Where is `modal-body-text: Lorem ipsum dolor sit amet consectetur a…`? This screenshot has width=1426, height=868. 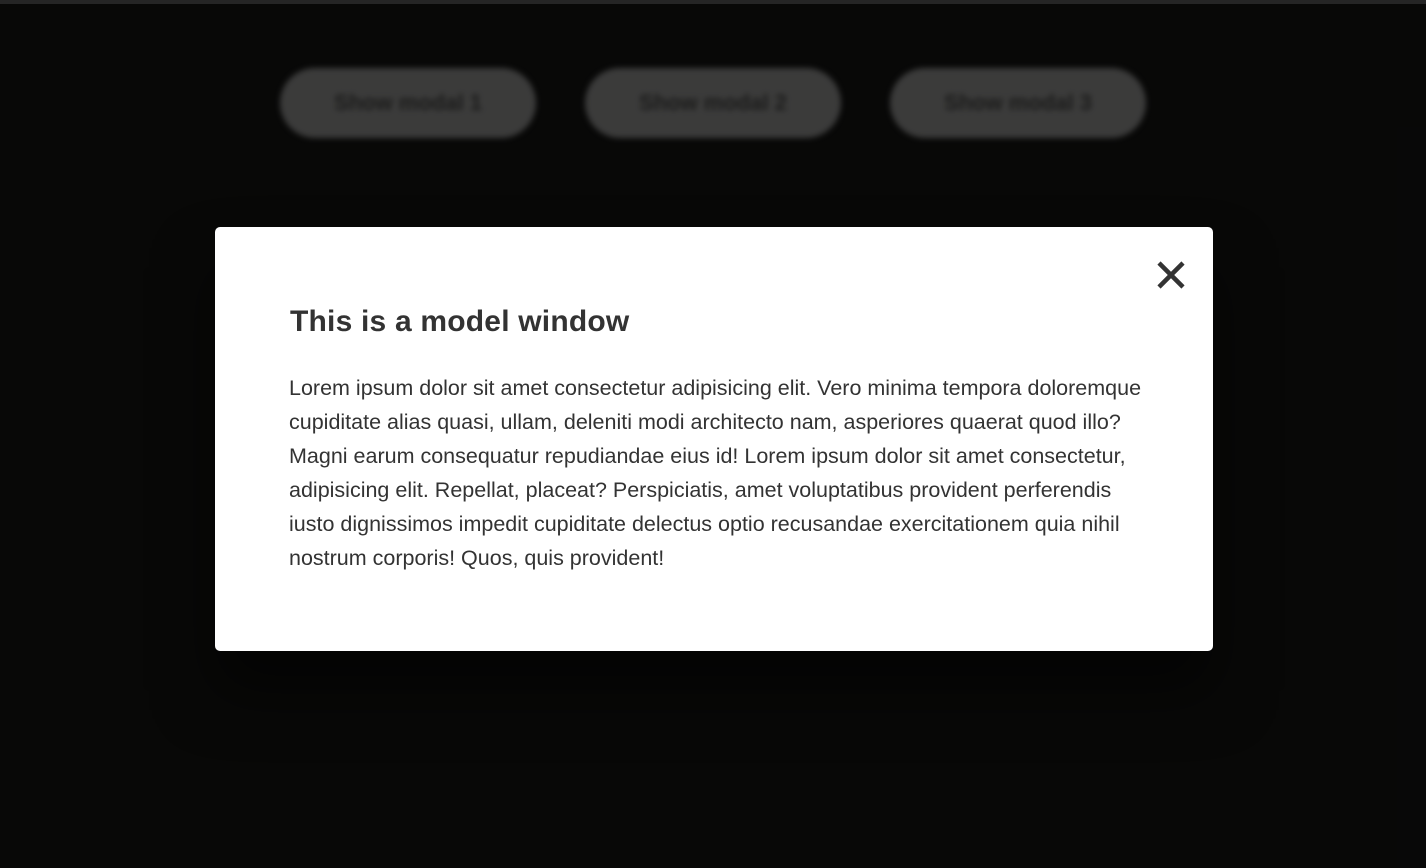
modal-body-text: Lorem ipsum dolor sit amet consectetur a… is located at coordinates (715, 473).